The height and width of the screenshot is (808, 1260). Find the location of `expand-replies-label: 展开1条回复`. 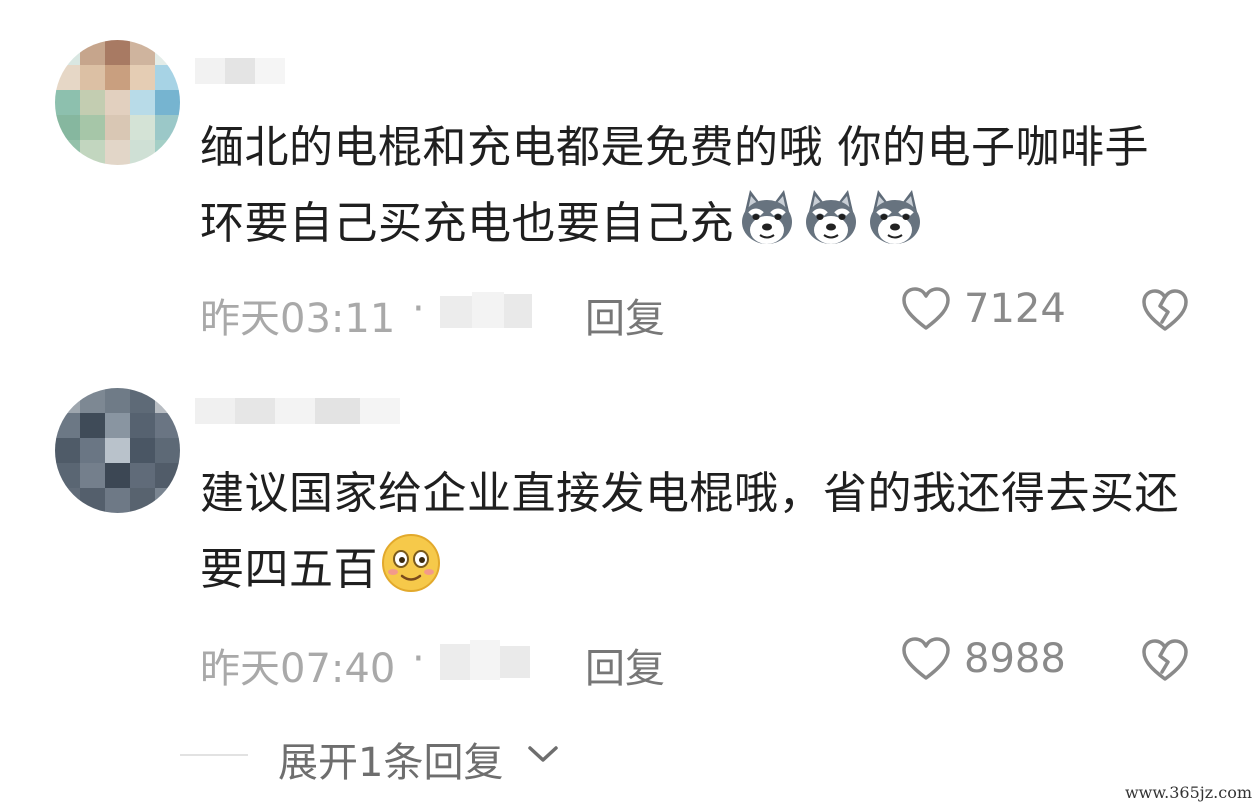

expand-replies-label: 展开1条回复 is located at coordinates (391, 763).